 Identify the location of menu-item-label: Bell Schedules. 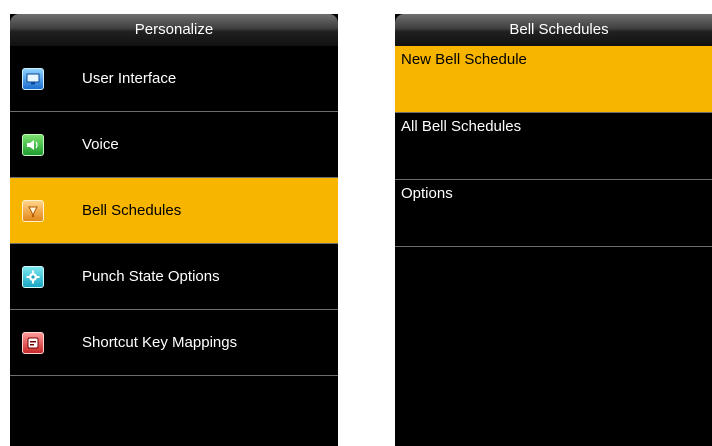
(132, 210).